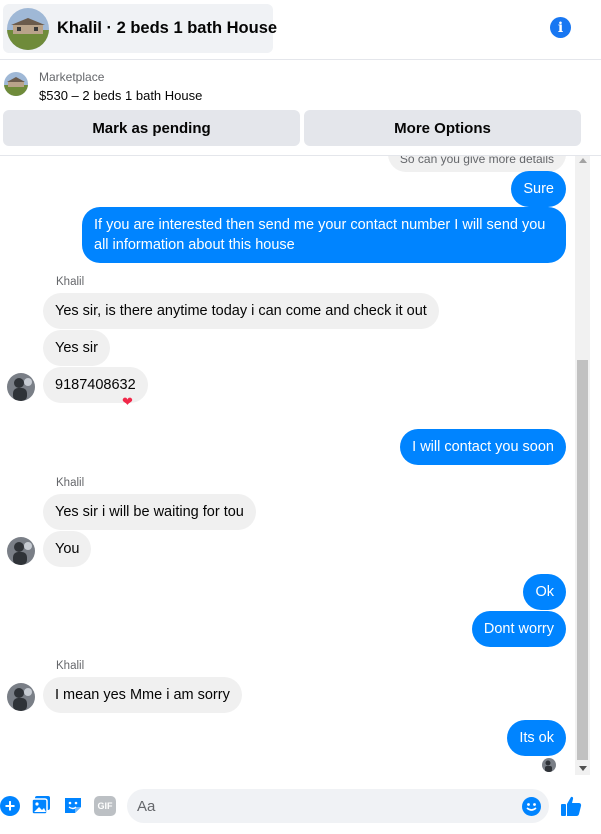  I want to click on listing-thumbnail, so click(28, 28).